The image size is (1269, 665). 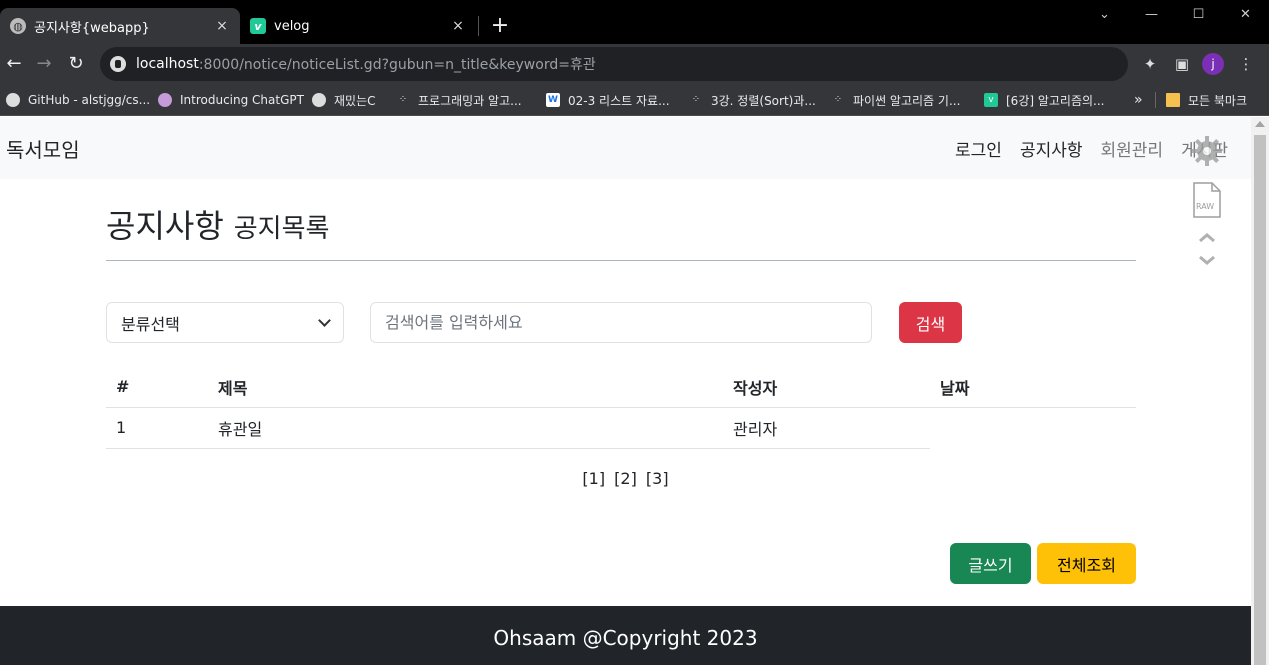 I want to click on globe-icon: ◍, so click(x=18, y=26).